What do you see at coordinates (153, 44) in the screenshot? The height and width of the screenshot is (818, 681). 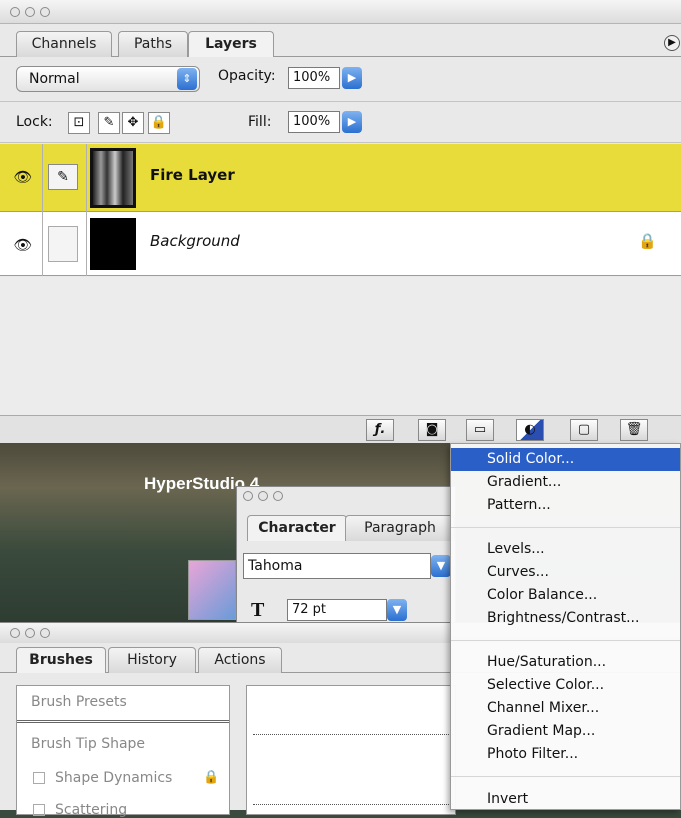 I see `tab-paths: Paths` at bounding box center [153, 44].